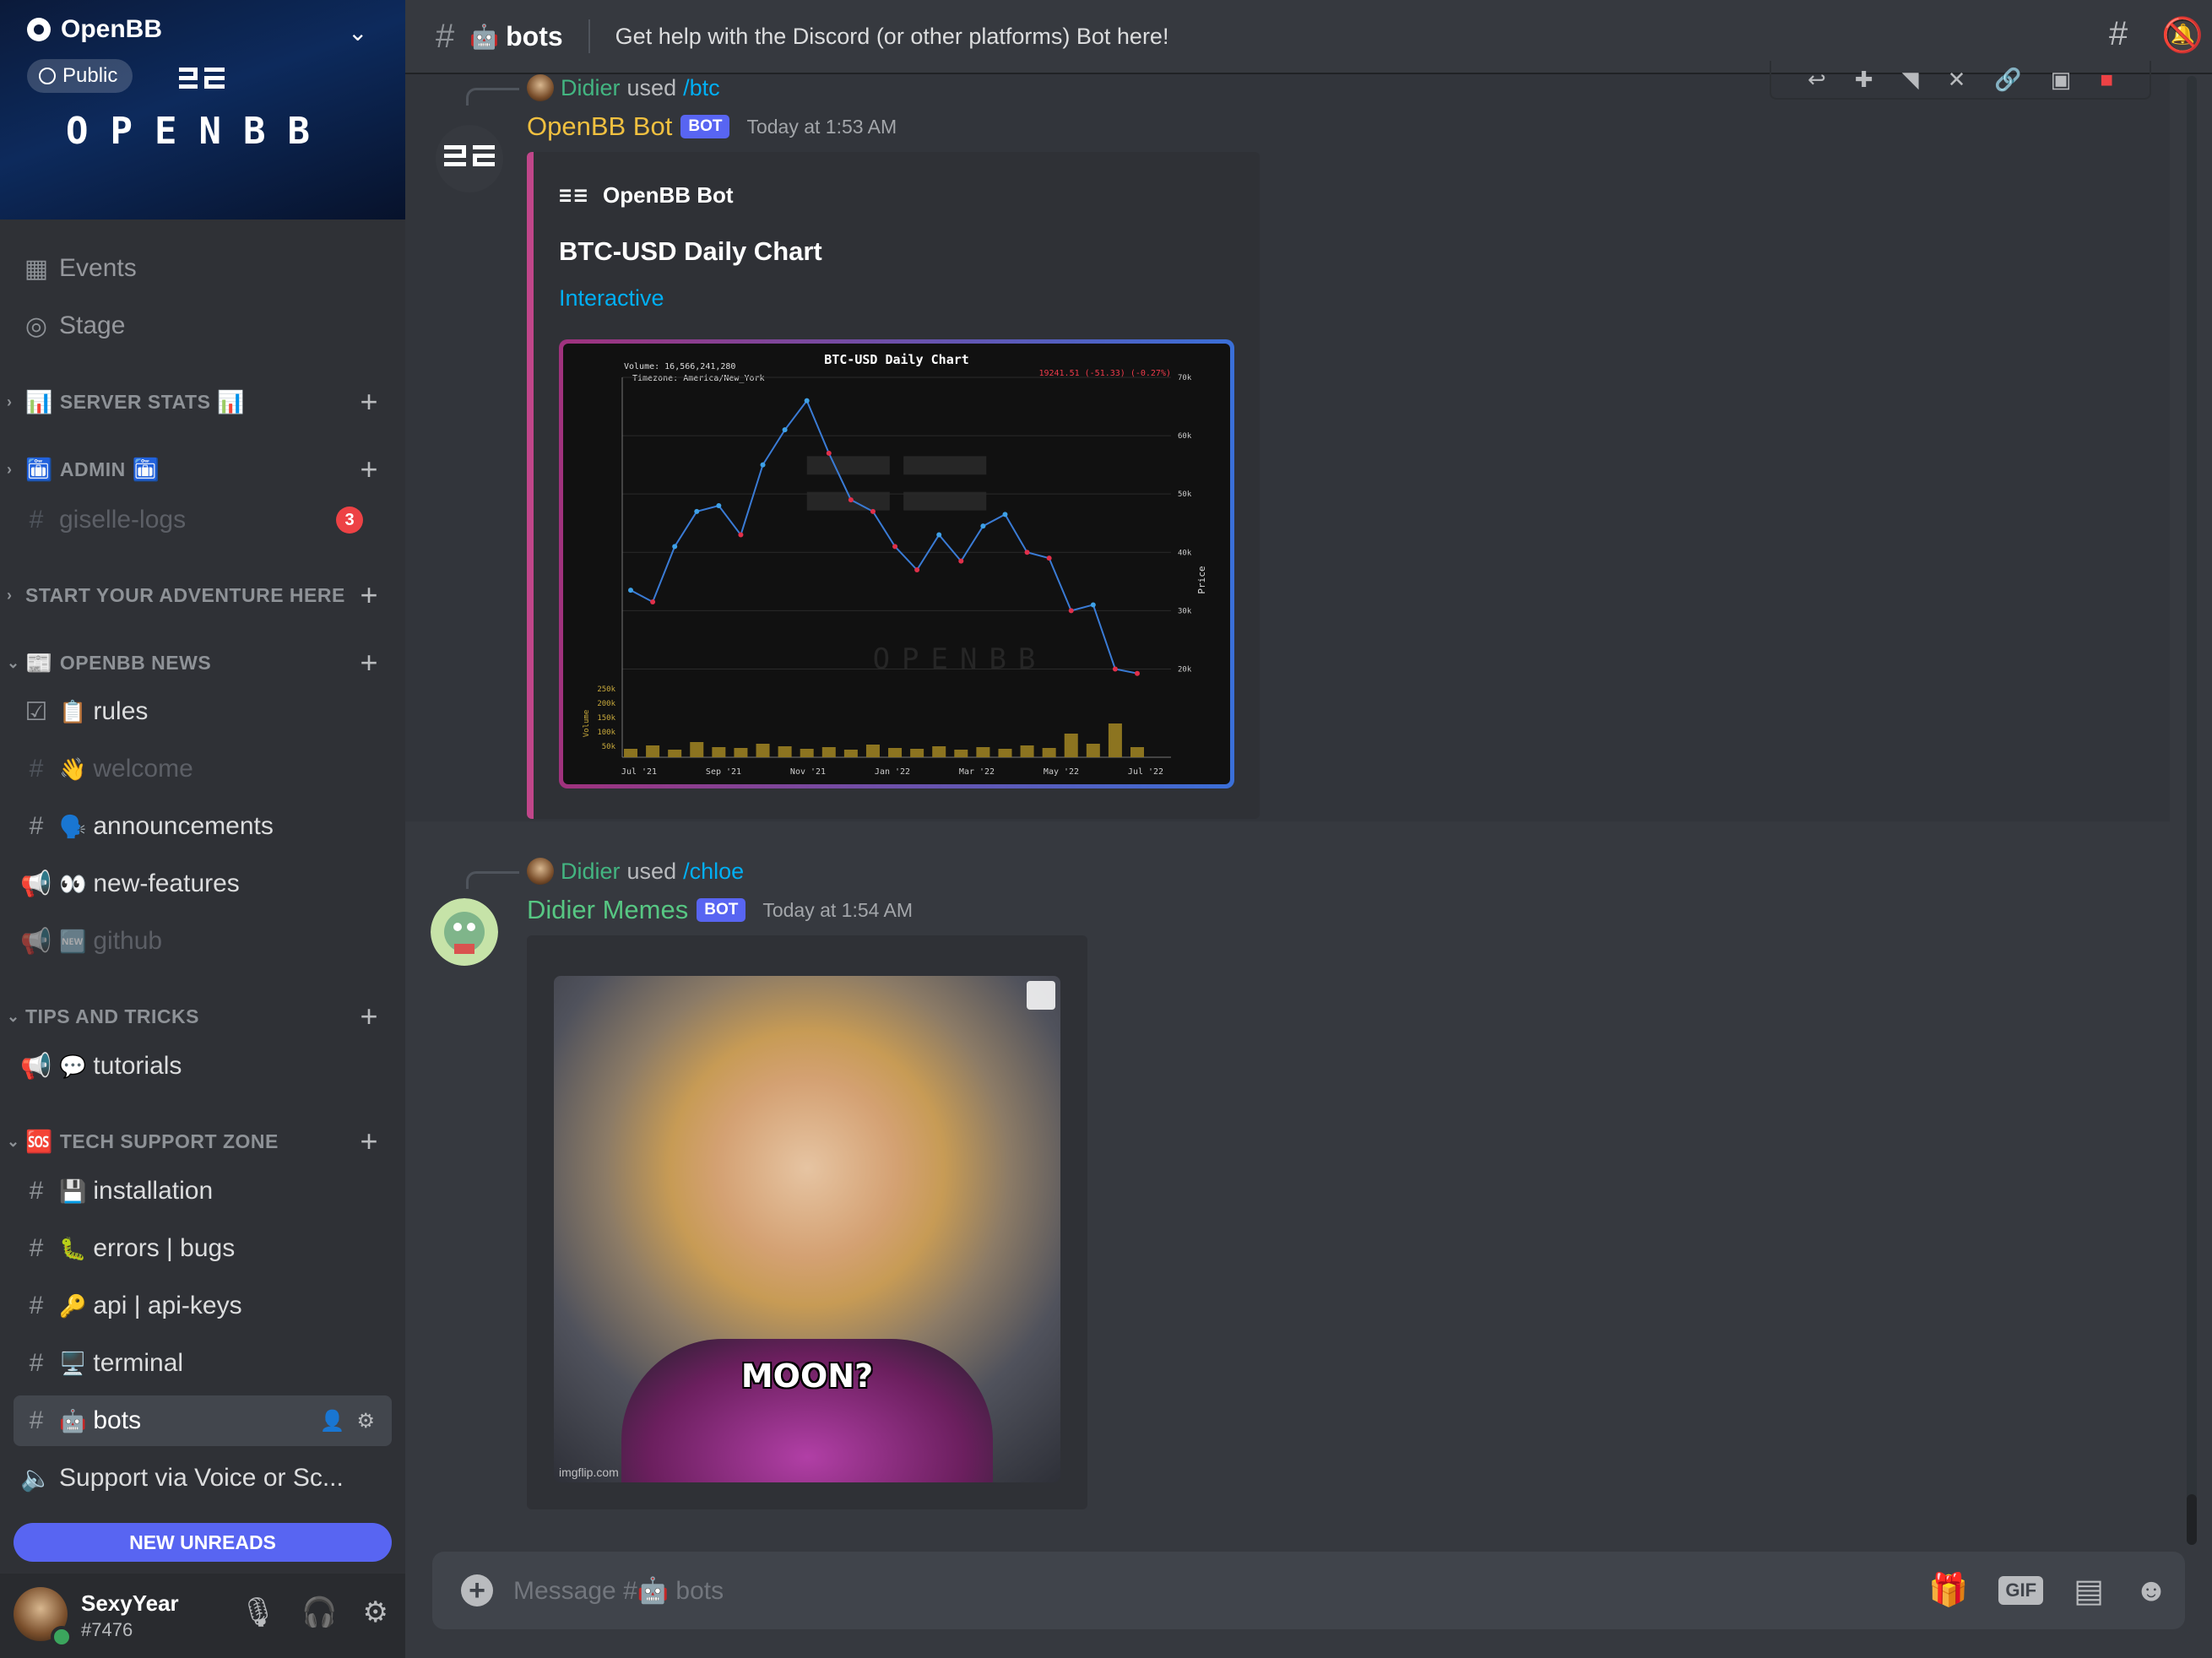 This screenshot has width=2212, height=1658. I want to click on message-input: Message #🤖 bots, so click(618, 1591).